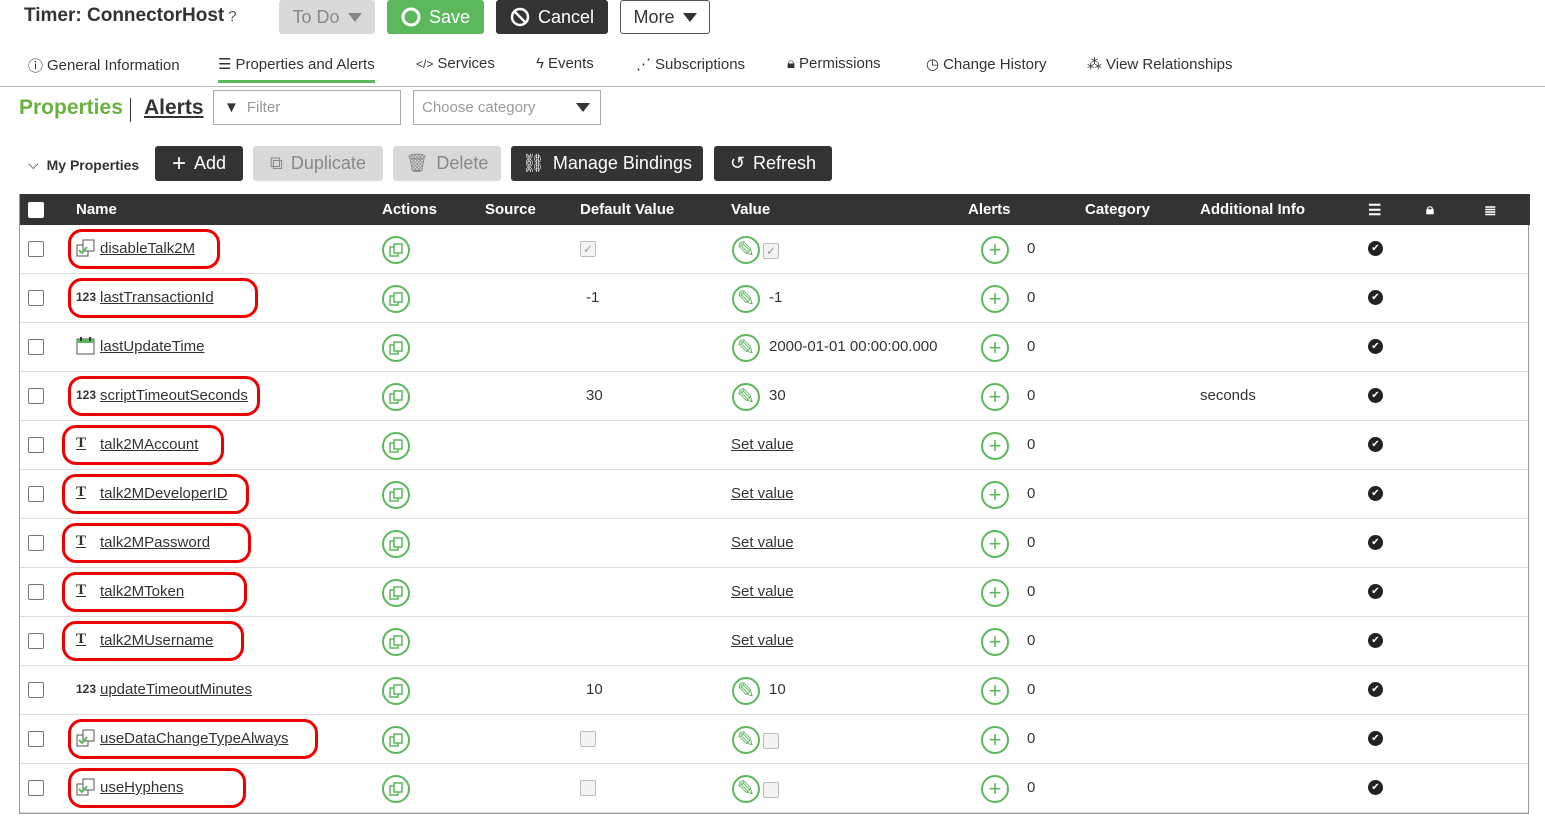 The height and width of the screenshot is (825, 1545). Describe the element at coordinates (552, 17) in the screenshot. I see `cancel-button: Cancel` at that location.